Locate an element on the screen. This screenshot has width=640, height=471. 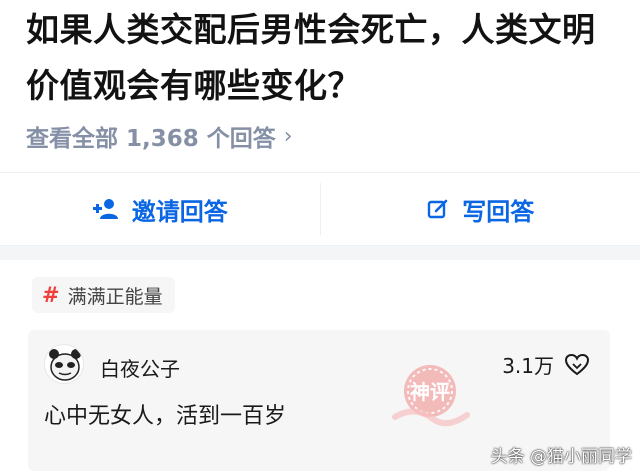
edit-icon is located at coordinates (438, 209).